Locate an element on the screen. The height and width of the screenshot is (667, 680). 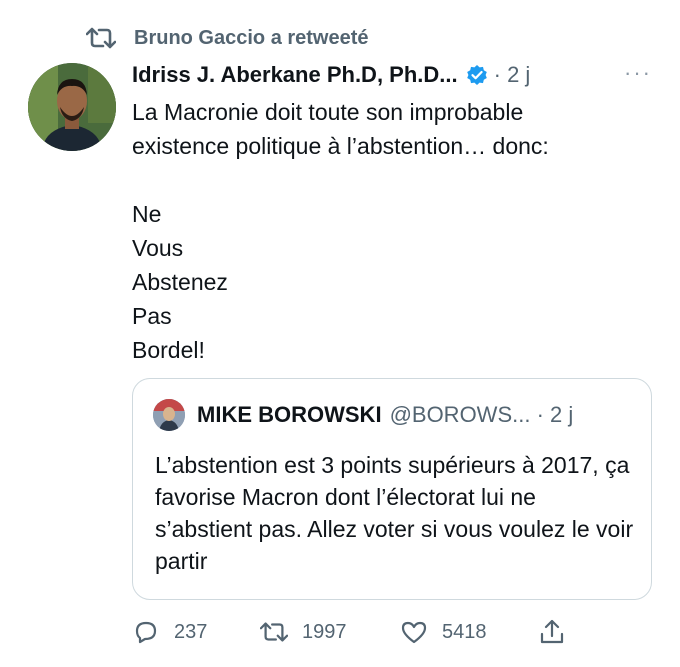
like-icon is located at coordinates (414, 632).